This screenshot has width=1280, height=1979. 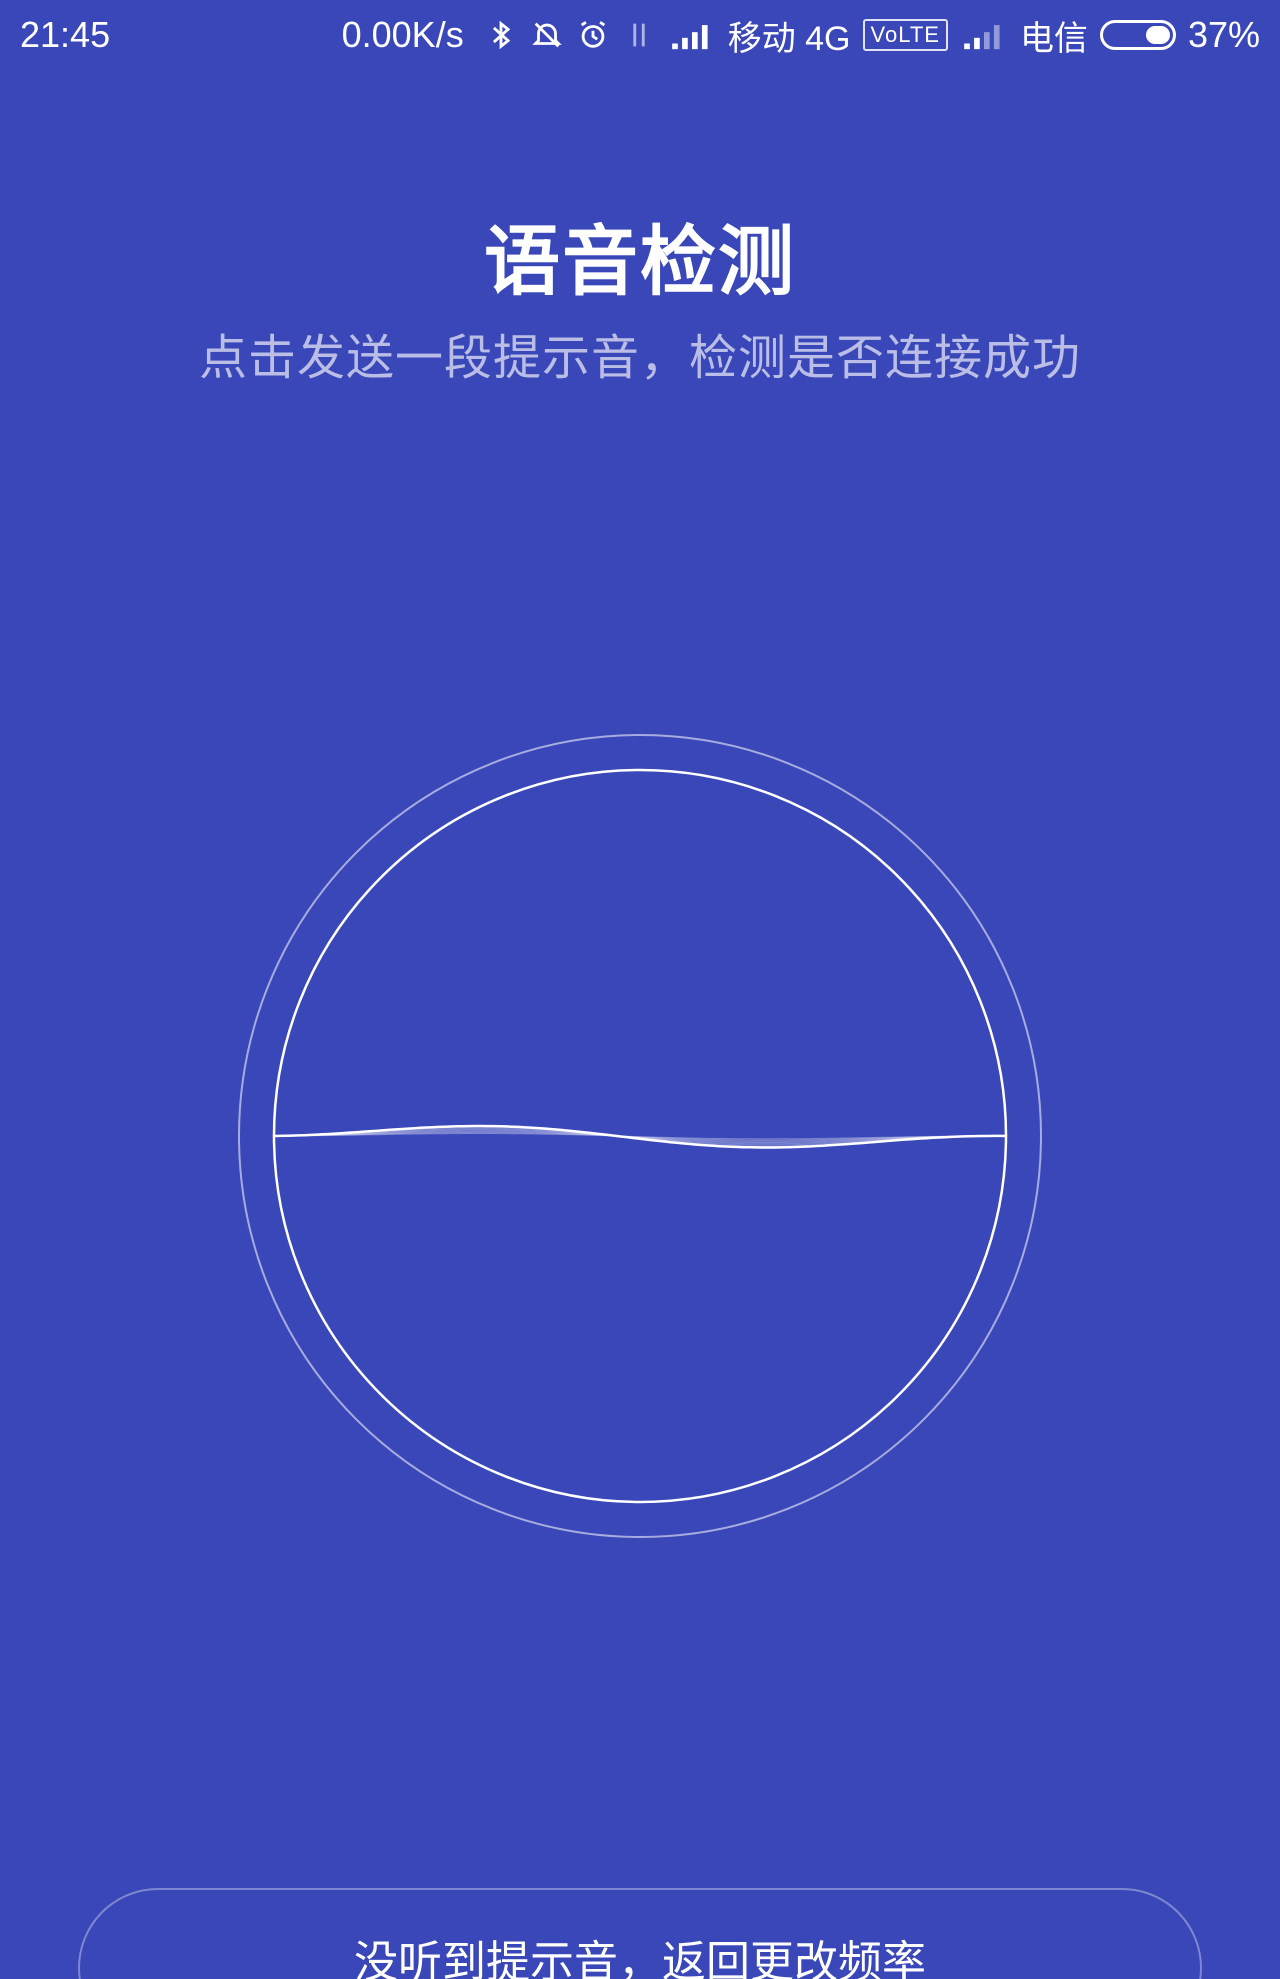 I want to click on mute-icon, so click(x=547, y=35).